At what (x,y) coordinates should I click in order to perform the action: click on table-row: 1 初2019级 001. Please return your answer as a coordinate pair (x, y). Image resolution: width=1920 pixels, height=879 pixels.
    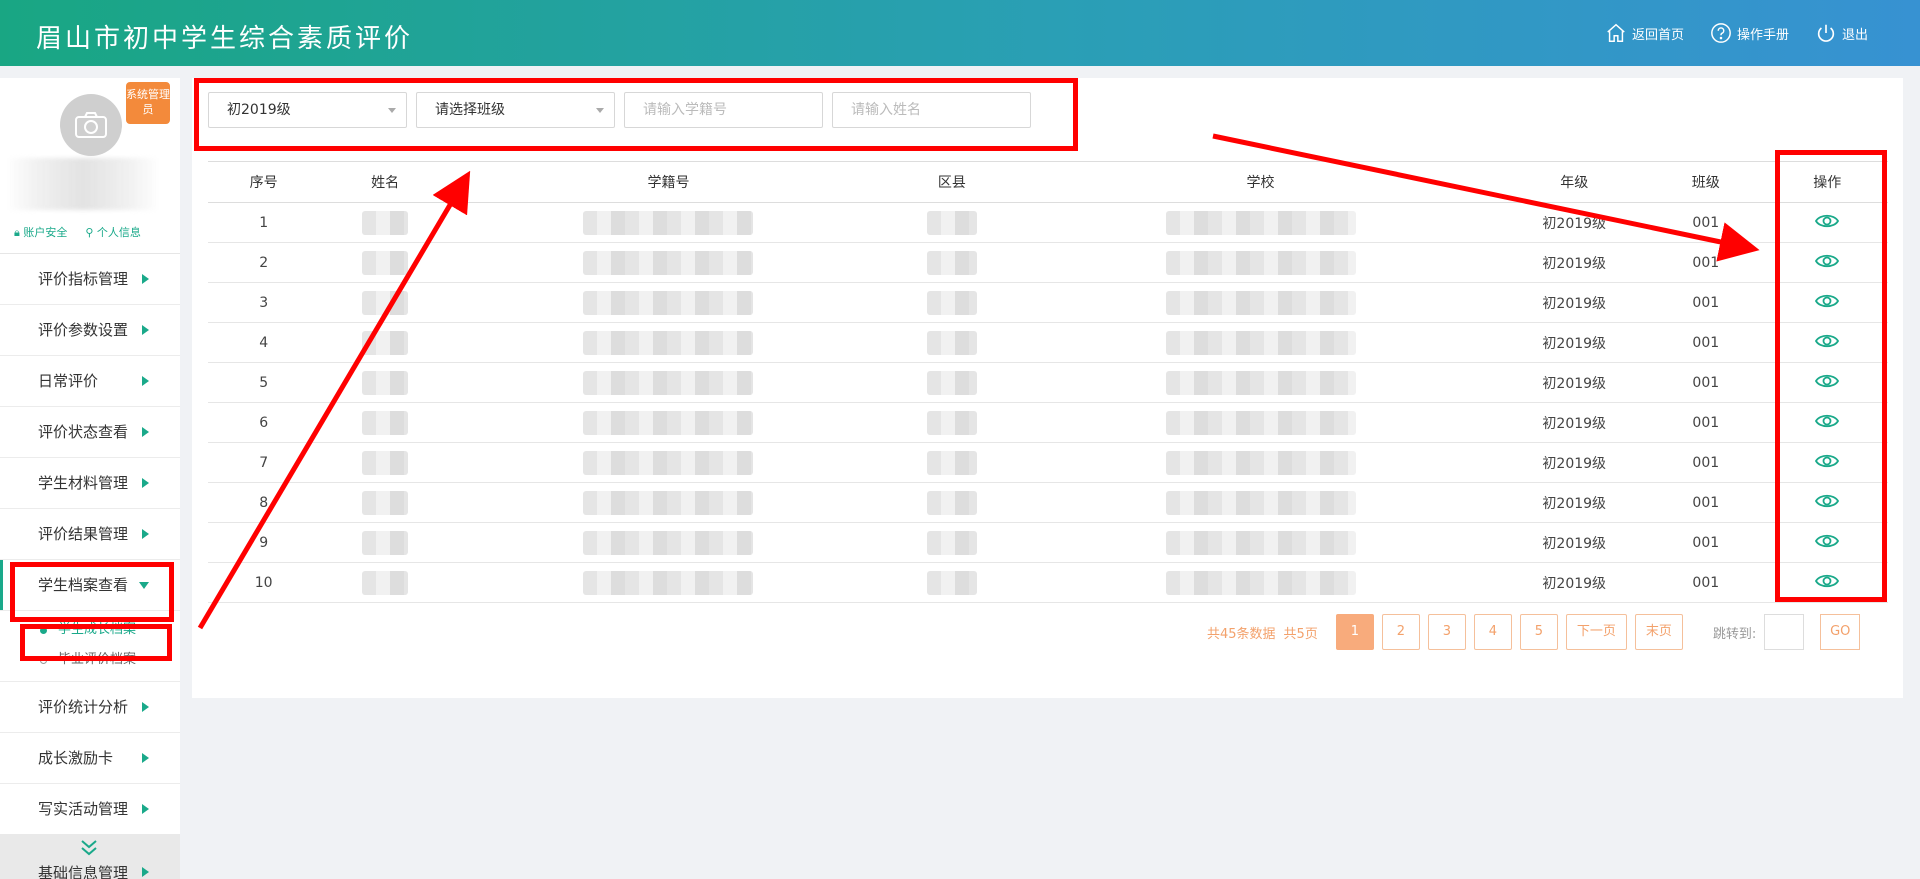
    Looking at the image, I should click on (1048, 222).